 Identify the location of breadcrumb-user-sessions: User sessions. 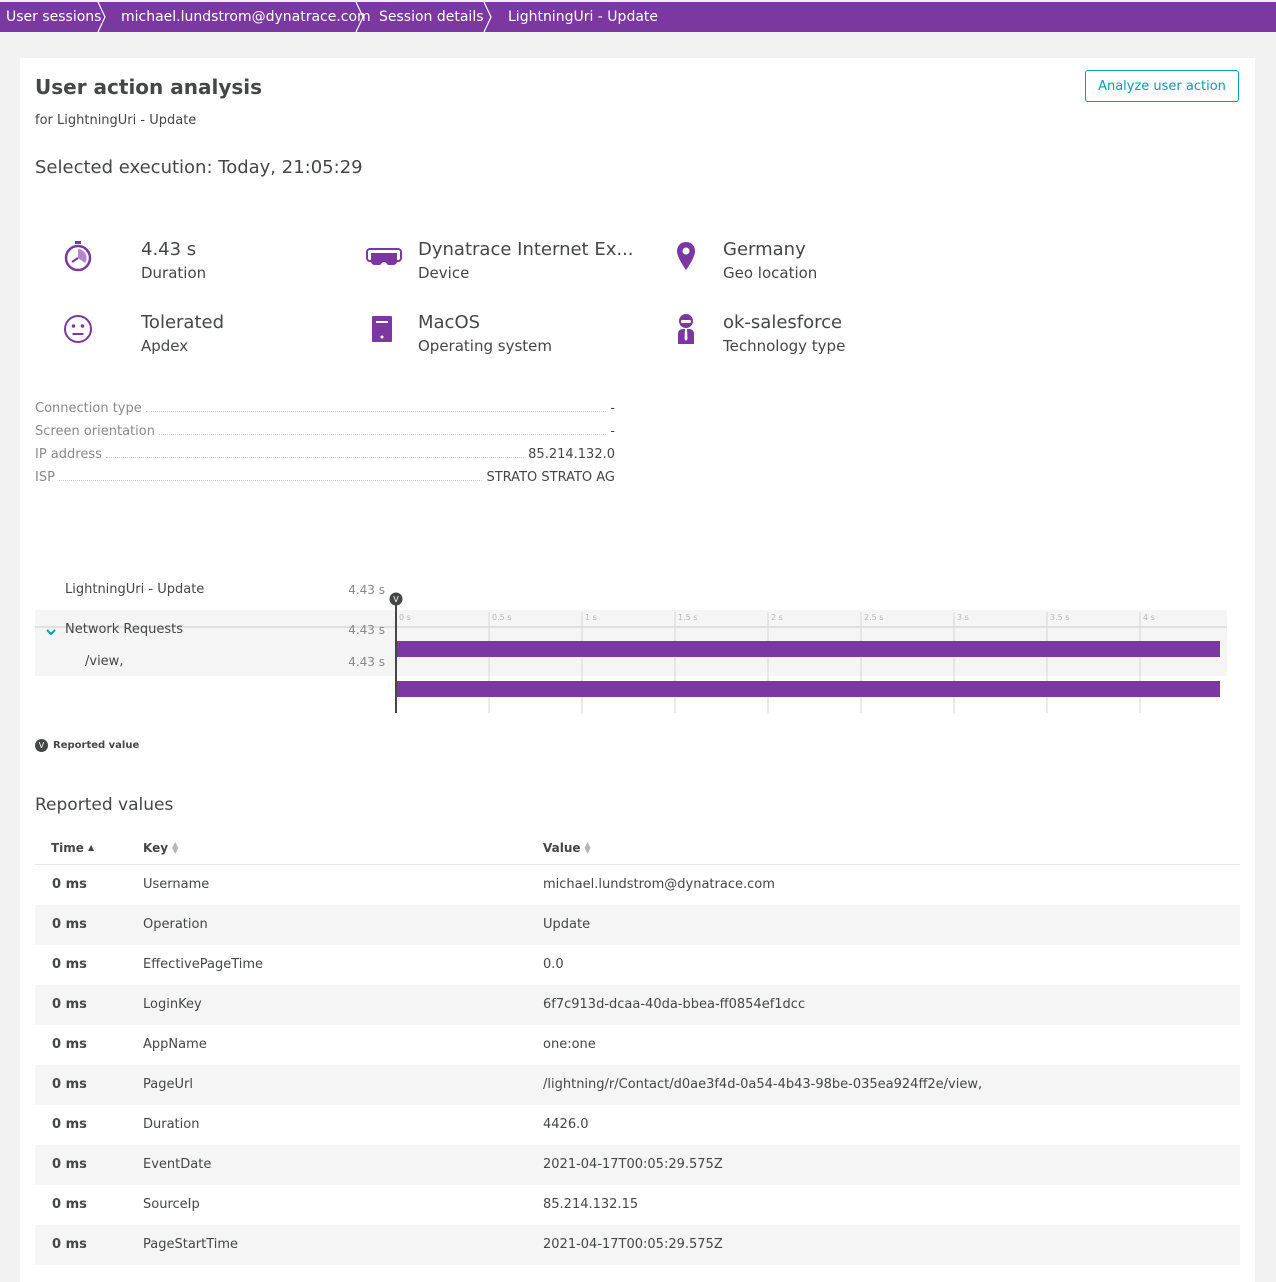
(54, 17).